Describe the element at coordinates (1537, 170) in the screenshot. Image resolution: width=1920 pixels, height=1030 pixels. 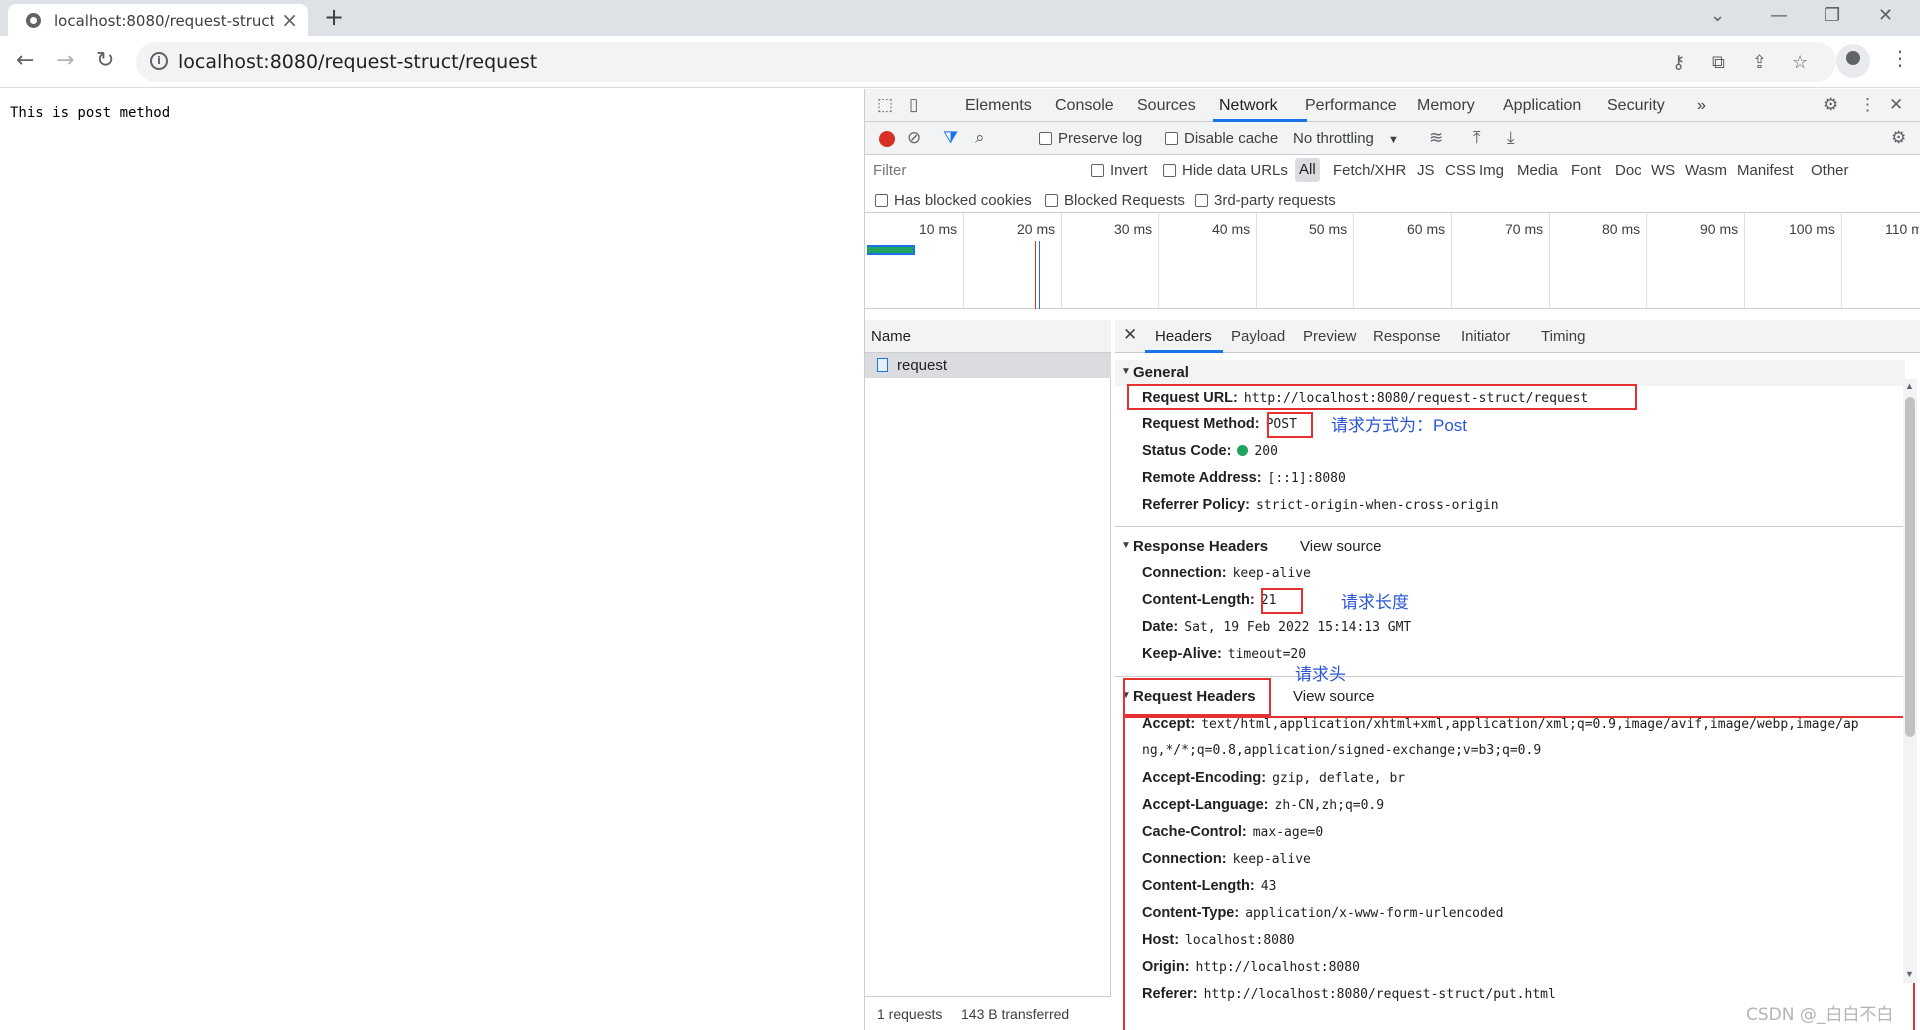
I see `type-filter-media: Media` at that location.